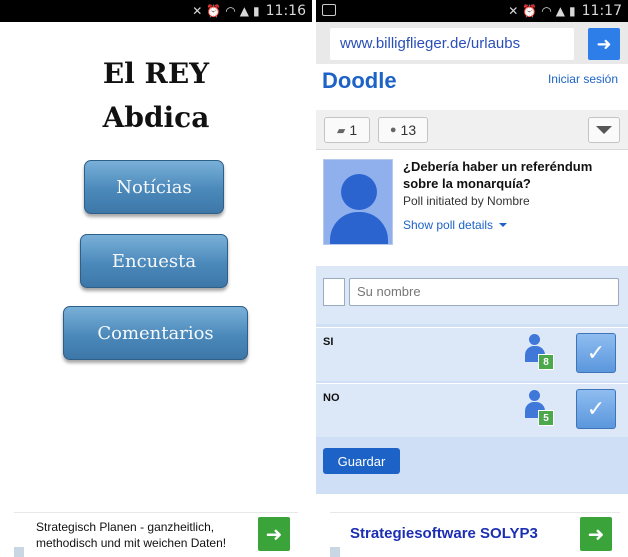 The width and height of the screenshot is (628, 557). I want to click on option-label: NO, so click(331, 398).